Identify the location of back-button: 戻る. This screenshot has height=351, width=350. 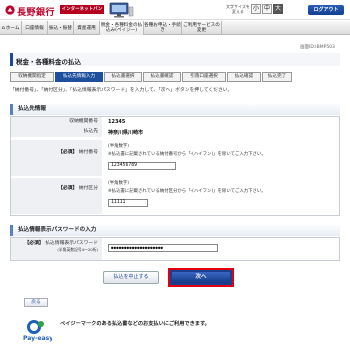
(36, 302).